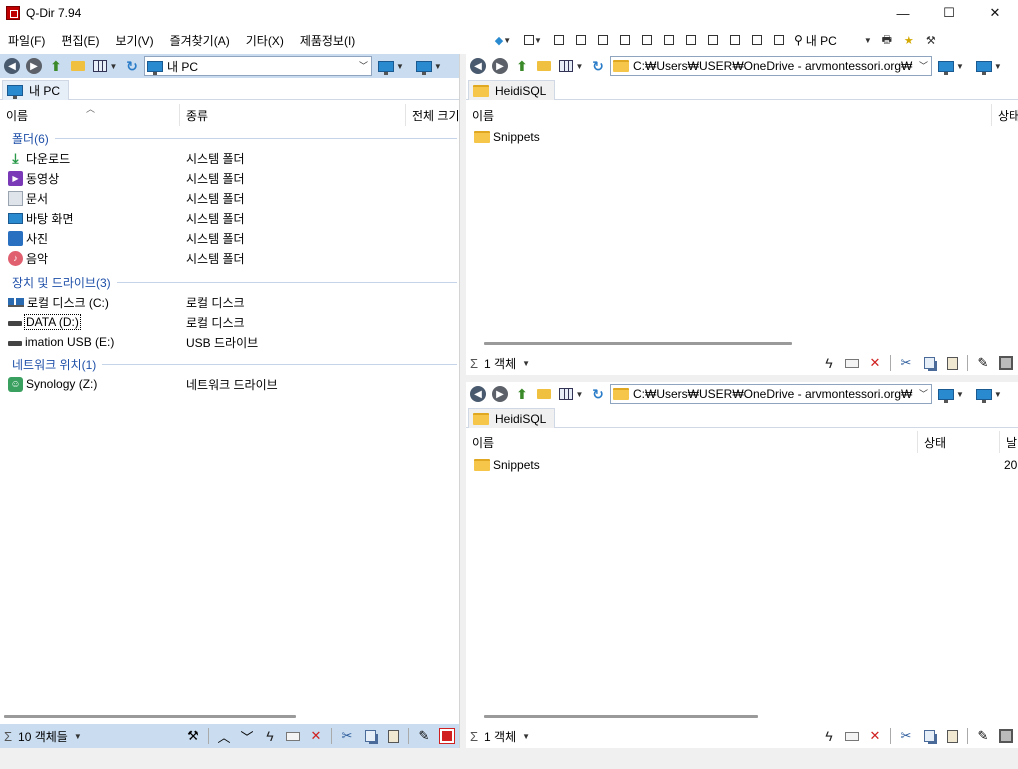 Image resolution: width=1018 pixels, height=769 pixels. What do you see at coordinates (293, 115) in the screenshot?
I see `column-type: 종류` at bounding box center [293, 115].